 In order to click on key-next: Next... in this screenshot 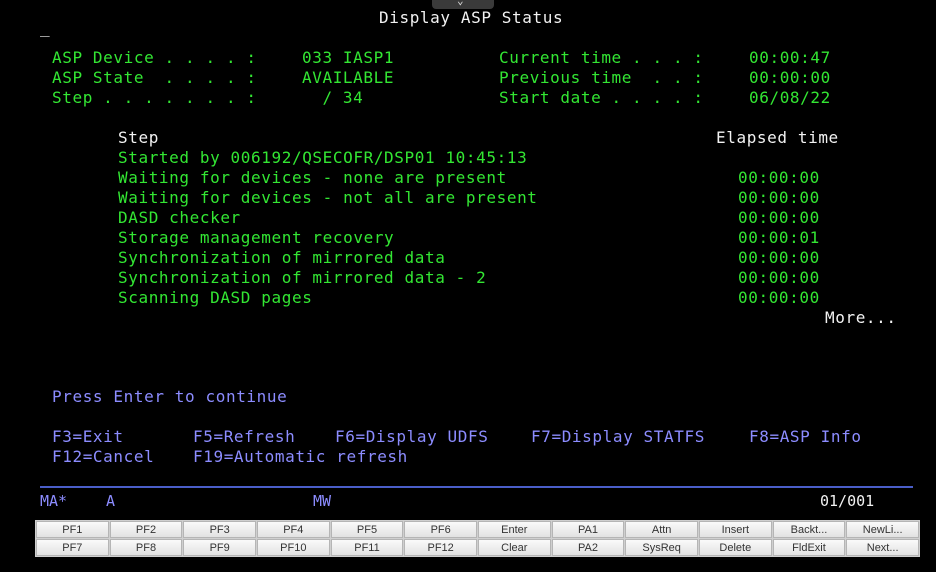, I will do `click(882, 547)`.